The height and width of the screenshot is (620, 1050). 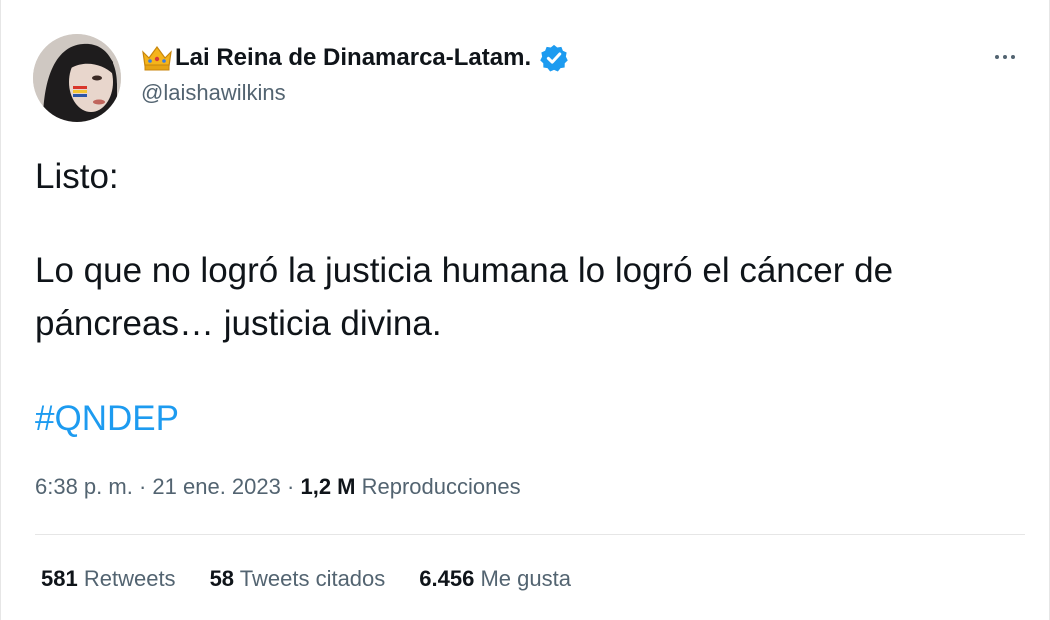 I want to click on quote-tweets-label: Tweets citados, so click(x=312, y=578).